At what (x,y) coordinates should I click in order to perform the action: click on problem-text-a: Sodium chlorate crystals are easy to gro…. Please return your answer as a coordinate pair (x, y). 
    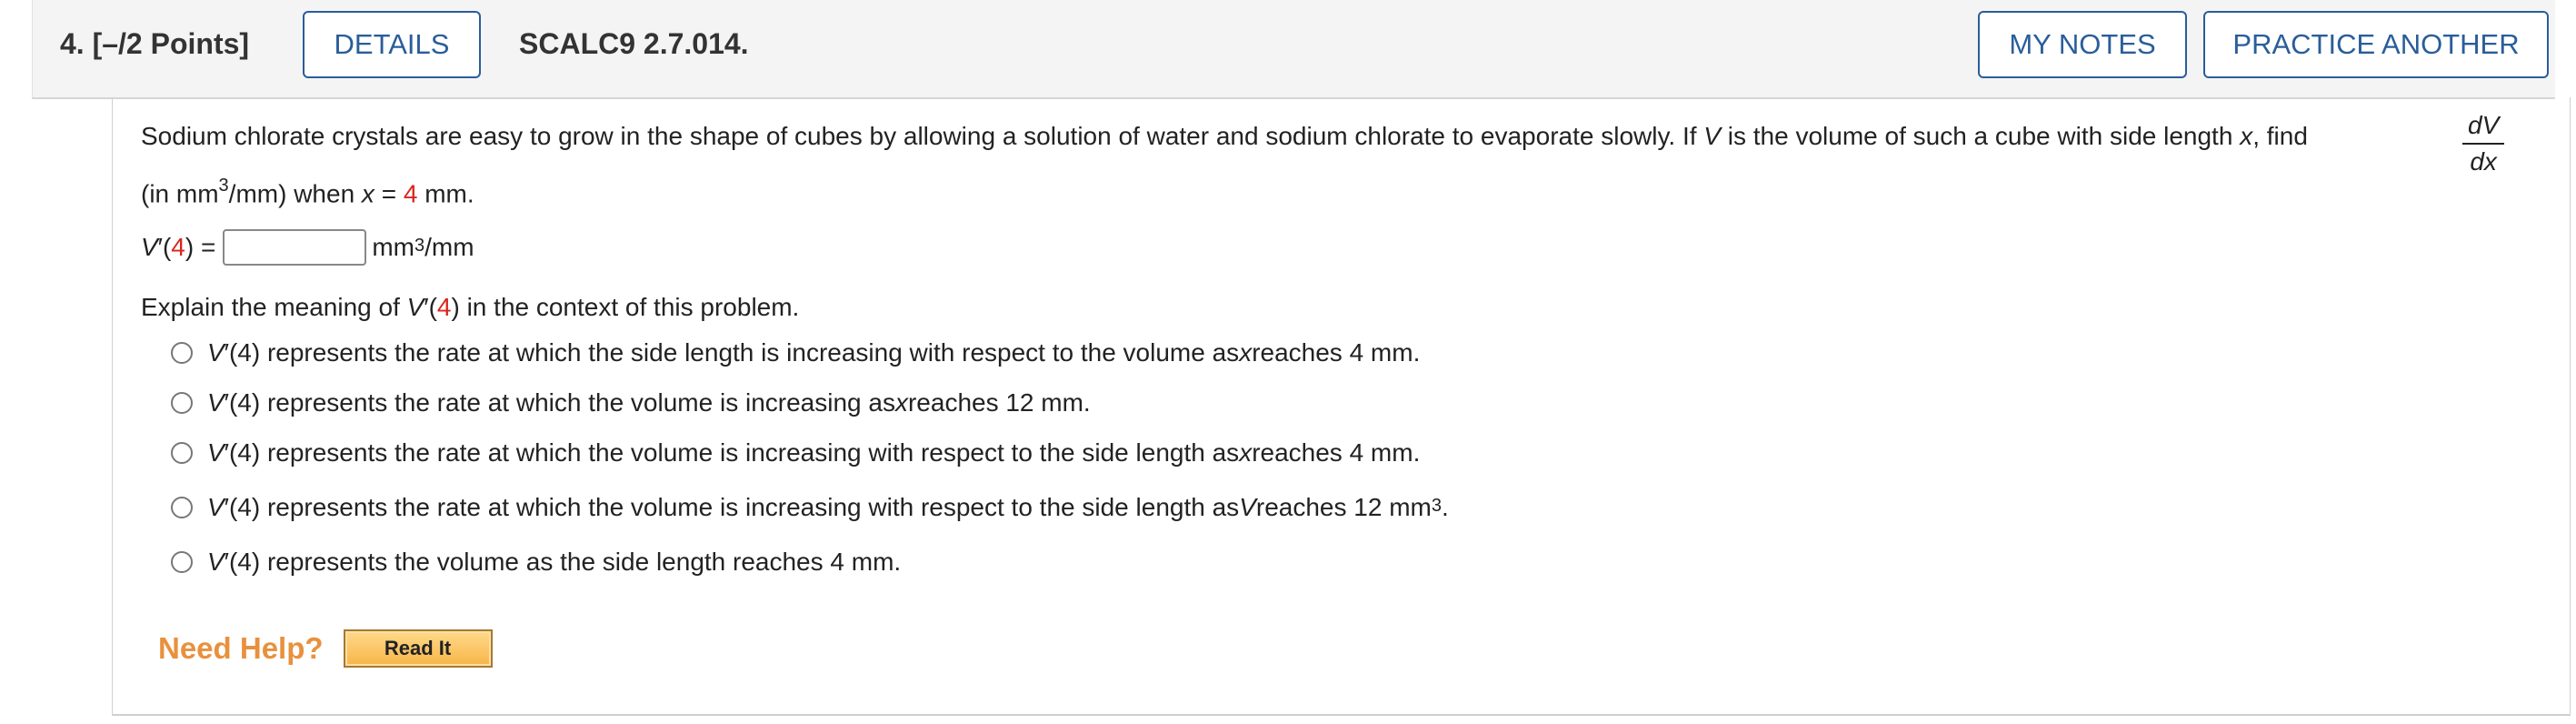
    Looking at the image, I should click on (922, 136).